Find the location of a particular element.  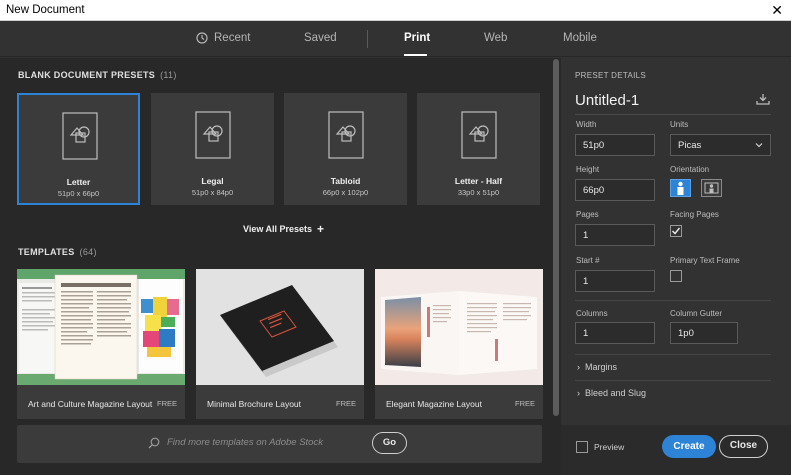

facing-pages-label: Facing Pages is located at coordinates (694, 214).